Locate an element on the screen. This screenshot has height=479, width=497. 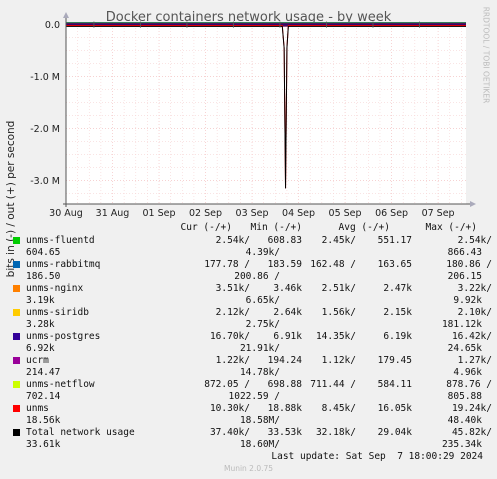
legend-cur-wrap: 604.65 is located at coordinates (43, 252).